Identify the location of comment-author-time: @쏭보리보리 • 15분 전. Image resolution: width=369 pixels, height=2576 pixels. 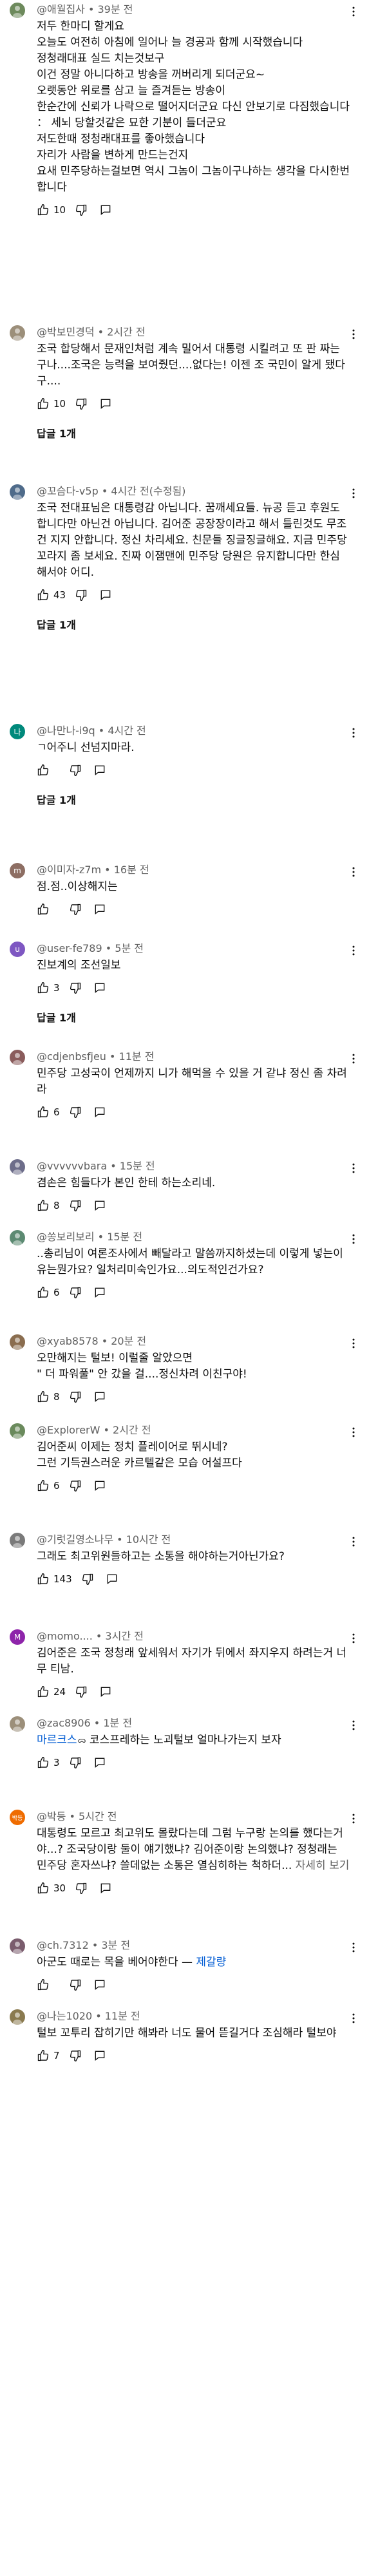
(193, 1237).